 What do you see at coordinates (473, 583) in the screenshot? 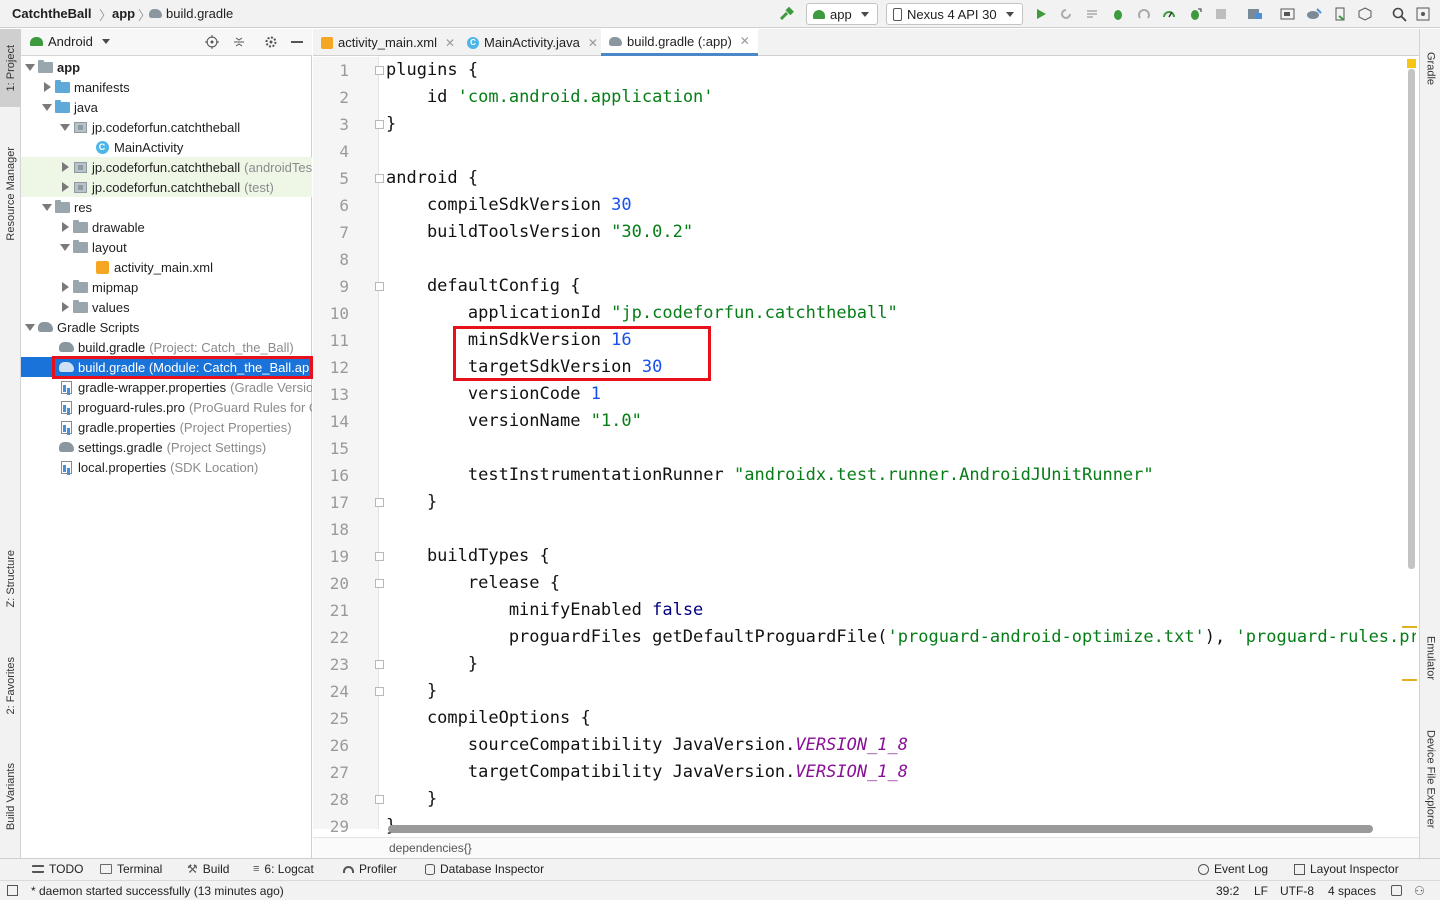
I see `code-line-20: release {` at bounding box center [473, 583].